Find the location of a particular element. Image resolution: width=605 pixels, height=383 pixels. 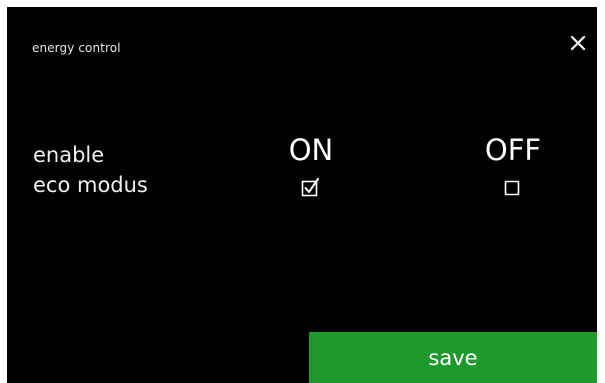

close-button is located at coordinates (578, 43).